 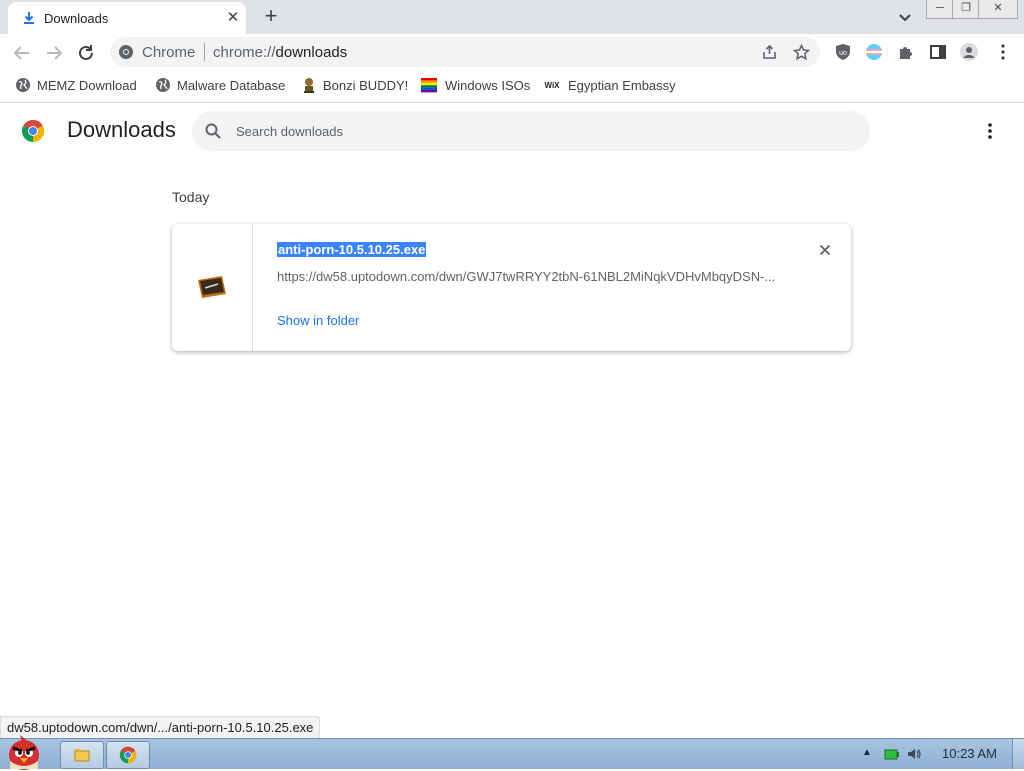 I want to click on bonzi-icon, so click(x=309, y=85).